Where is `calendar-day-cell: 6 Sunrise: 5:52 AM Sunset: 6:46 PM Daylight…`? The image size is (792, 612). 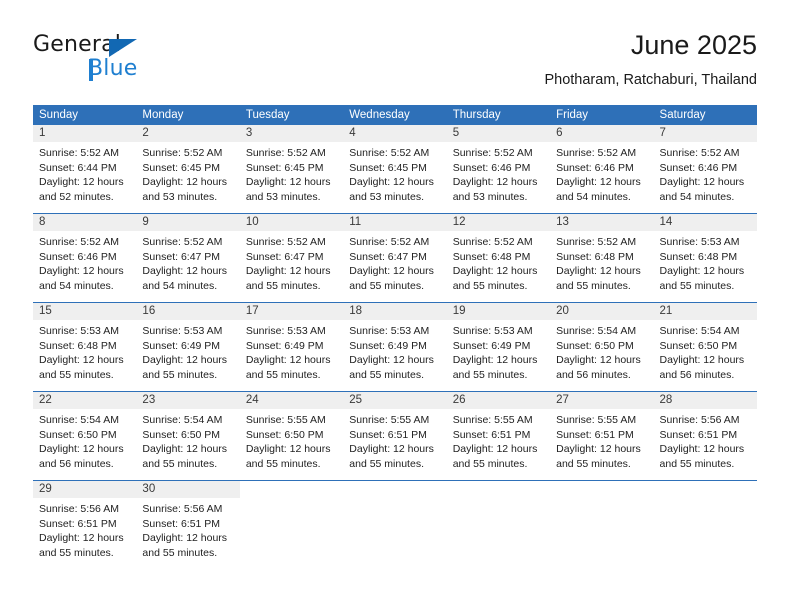
calendar-day-cell: 6 Sunrise: 5:52 AM Sunset: 6:46 PM Daylight… is located at coordinates (602, 169).